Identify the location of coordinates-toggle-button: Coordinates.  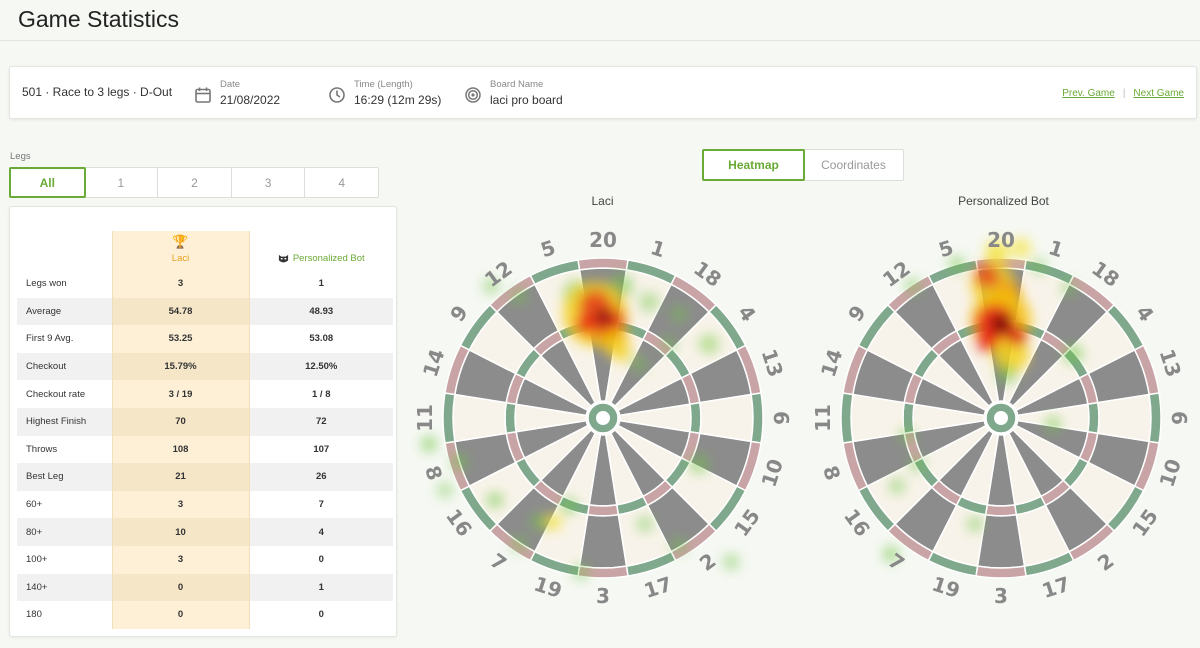
(853, 165).